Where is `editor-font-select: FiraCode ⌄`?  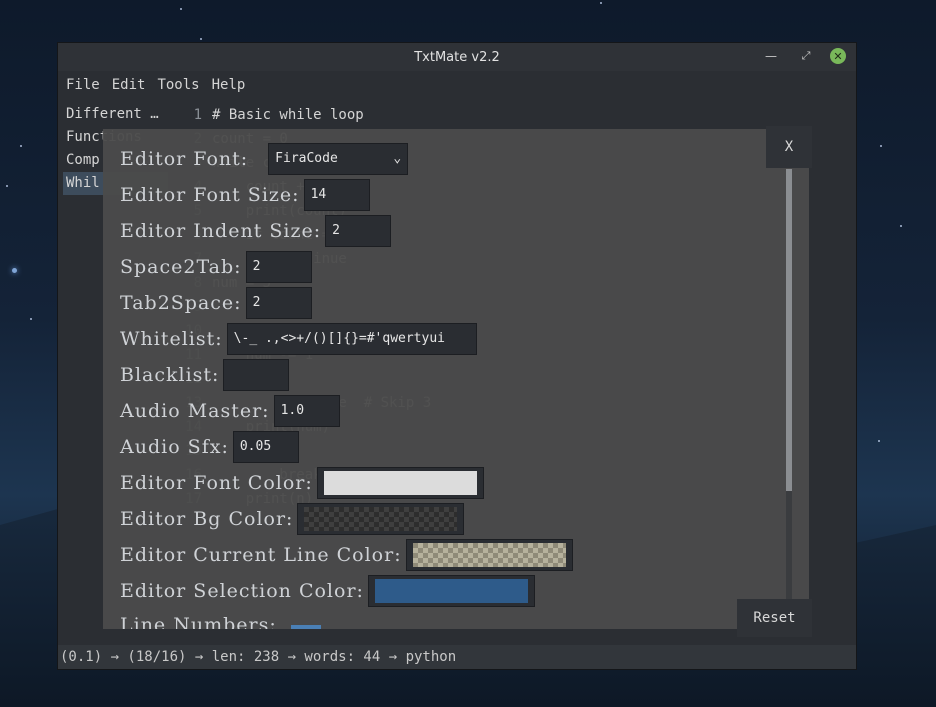
editor-font-select: FiraCode ⌄ is located at coordinates (338, 159).